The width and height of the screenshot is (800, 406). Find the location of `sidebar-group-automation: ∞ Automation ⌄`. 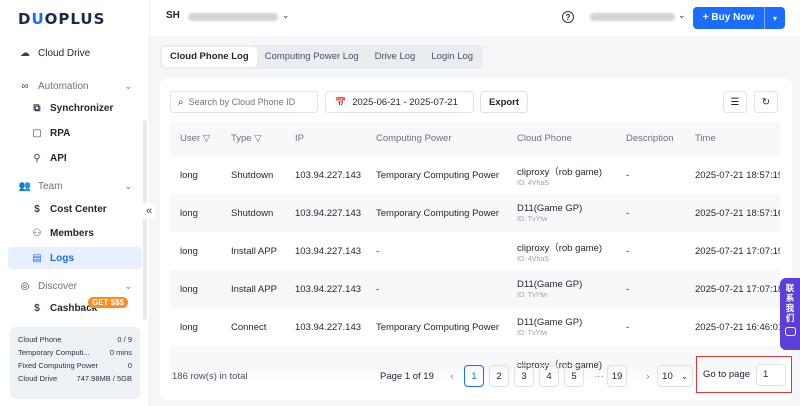

sidebar-group-automation: ∞ Automation ⌄ is located at coordinates (75, 86).